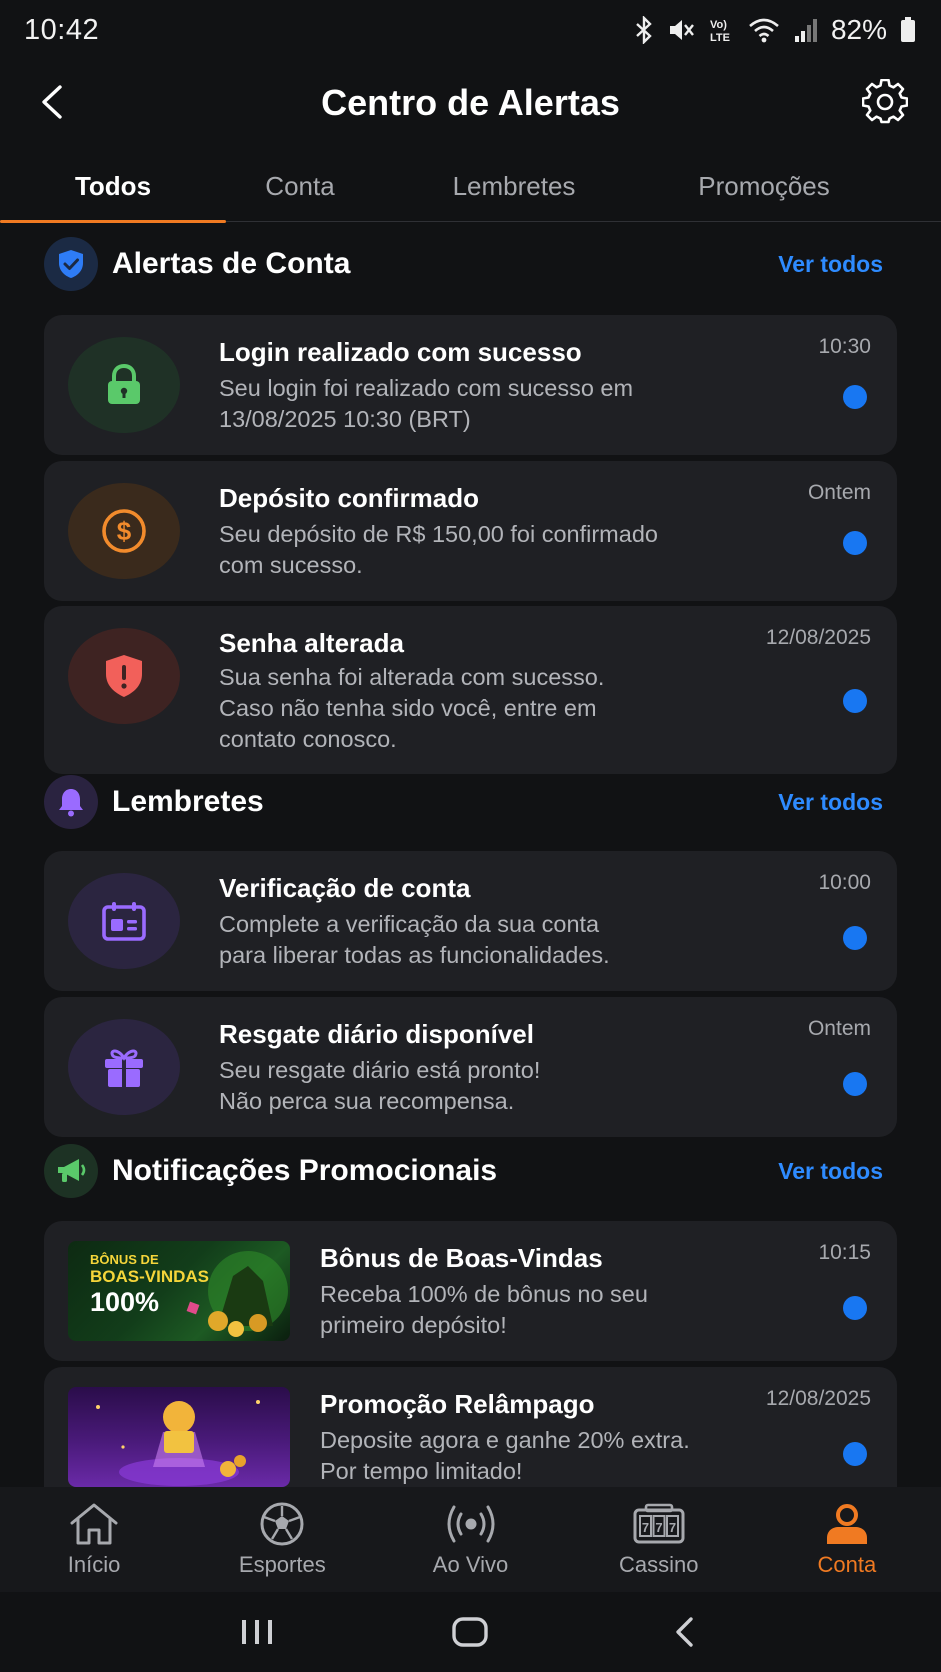 Image resolution: width=941 pixels, height=1672 pixels. I want to click on page-title: Centro de Alertas, so click(470, 102).